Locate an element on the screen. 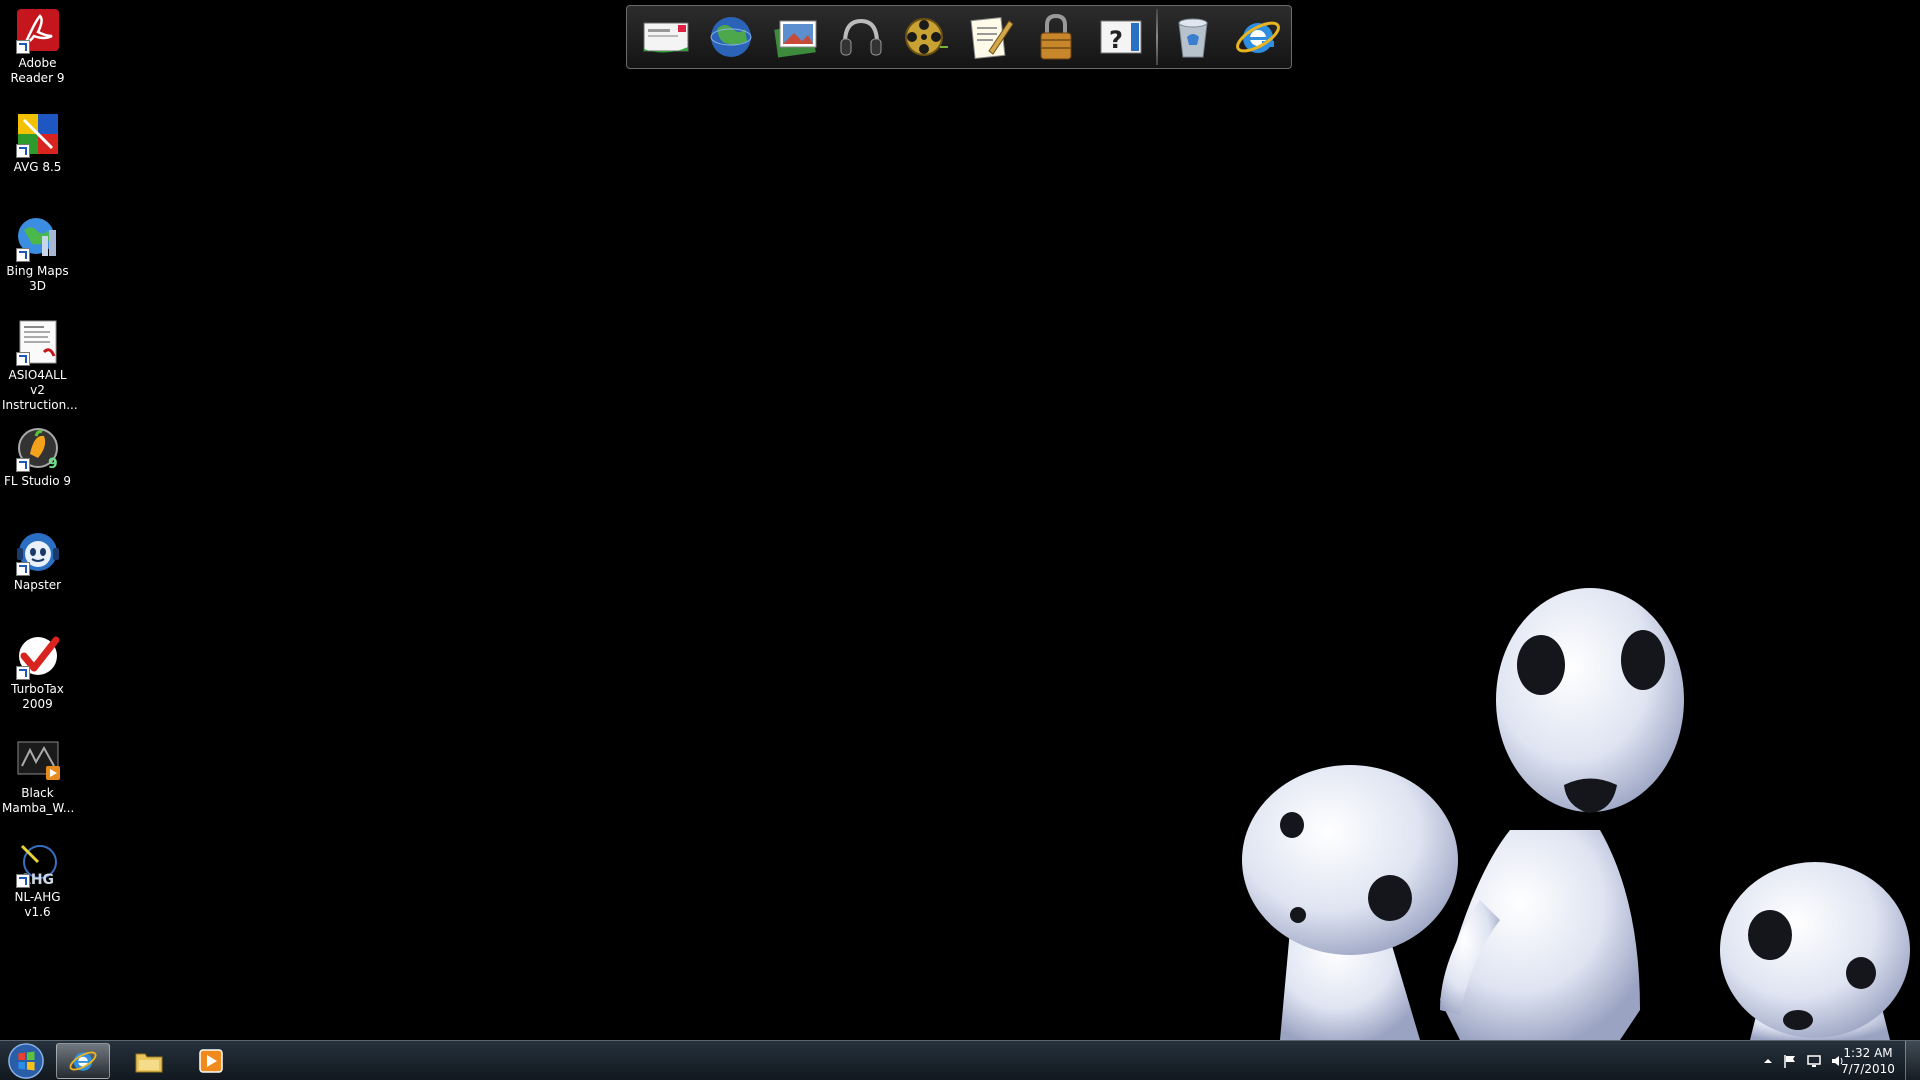 This screenshot has height=1080, width=1920. start-button is located at coordinates (26, 1061).